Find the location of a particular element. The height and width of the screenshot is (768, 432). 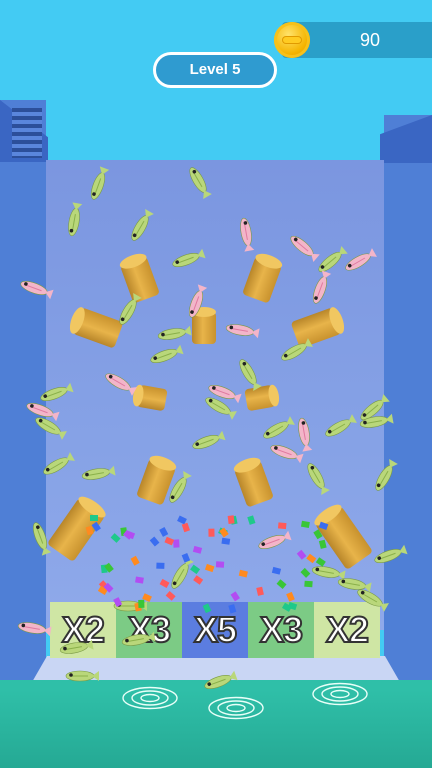

coin-icon is located at coordinates (292, 40).